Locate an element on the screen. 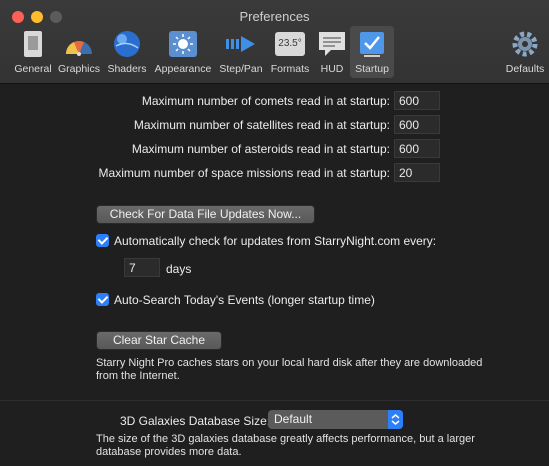 This screenshot has height=466, width=549. satellites-max-field is located at coordinates (417, 124).